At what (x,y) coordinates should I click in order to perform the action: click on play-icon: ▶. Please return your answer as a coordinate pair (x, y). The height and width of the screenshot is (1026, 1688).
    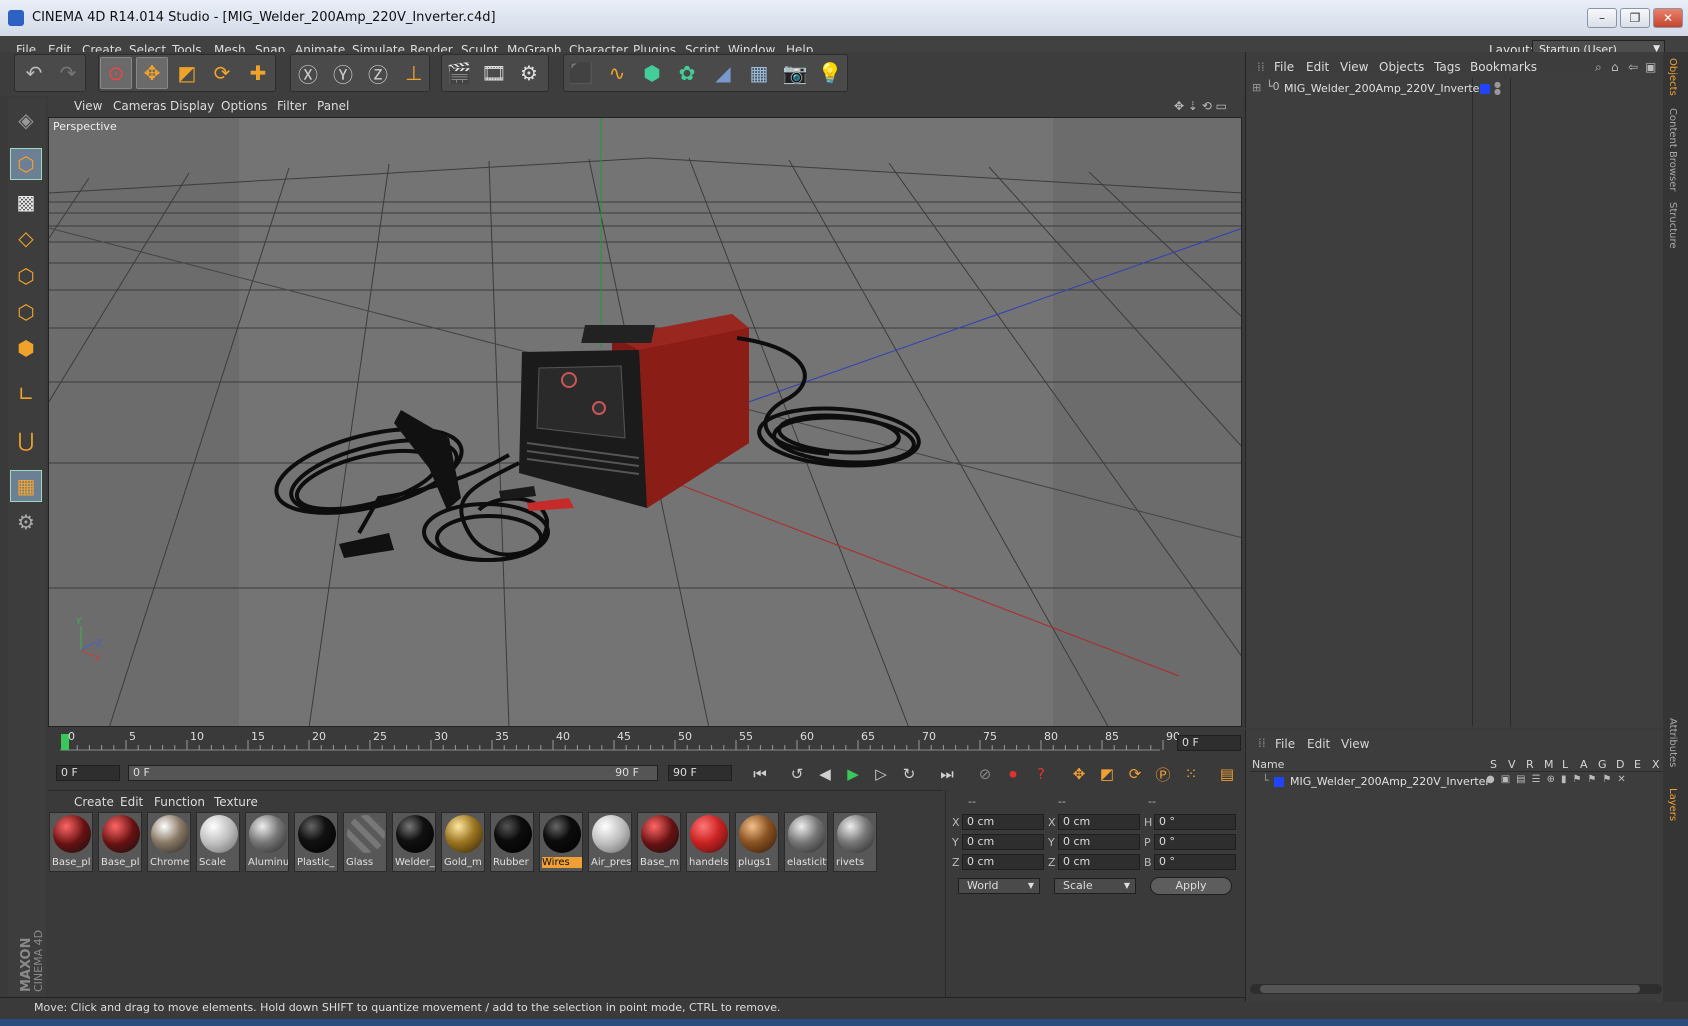
    Looking at the image, I should click on (853, 774).